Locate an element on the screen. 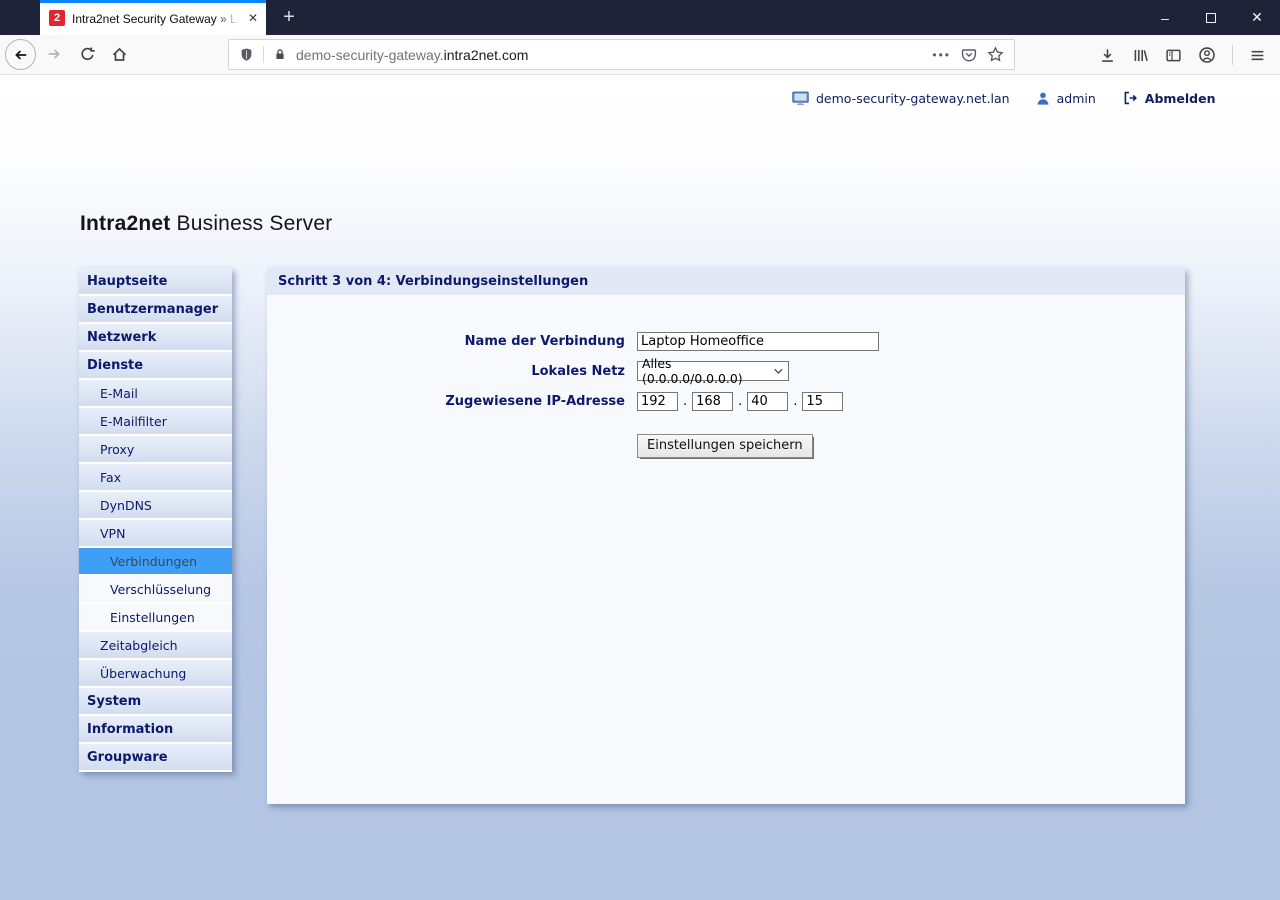 The width and height of the screenshot is (1280, 900). hamburger-icon is located at coordinates (1257, 55).